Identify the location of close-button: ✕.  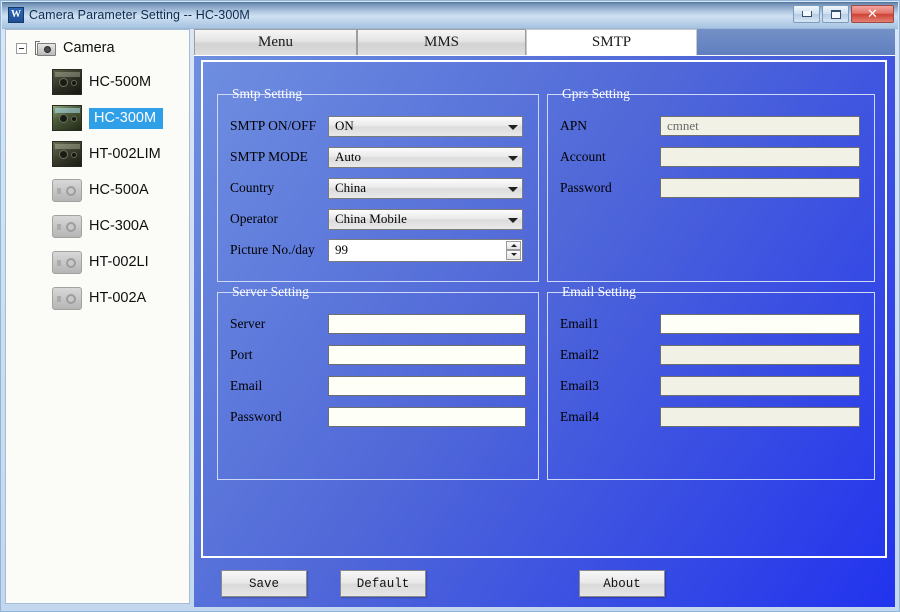
(872, 14).